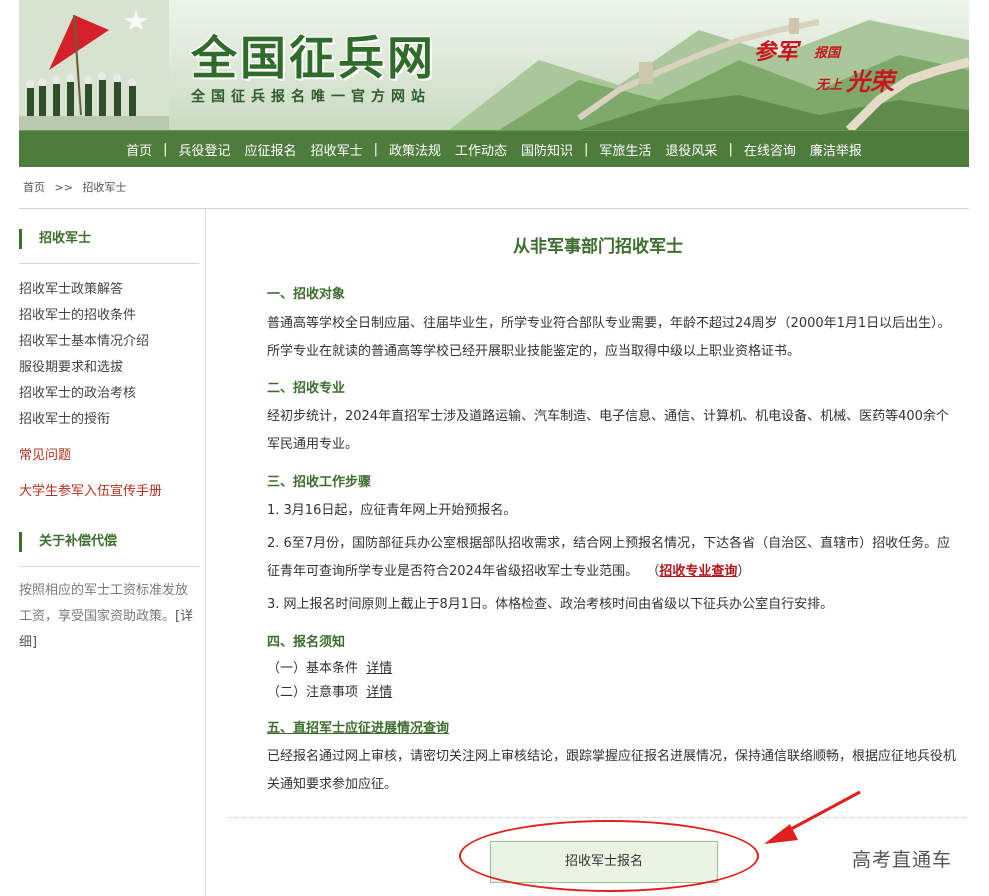 Image resolution: width=989 pixels, height=896 pixels. Describe the element at coordinates (625, 149) in the screenshot. I see `nav-military-life: 军旅生活` at that location.